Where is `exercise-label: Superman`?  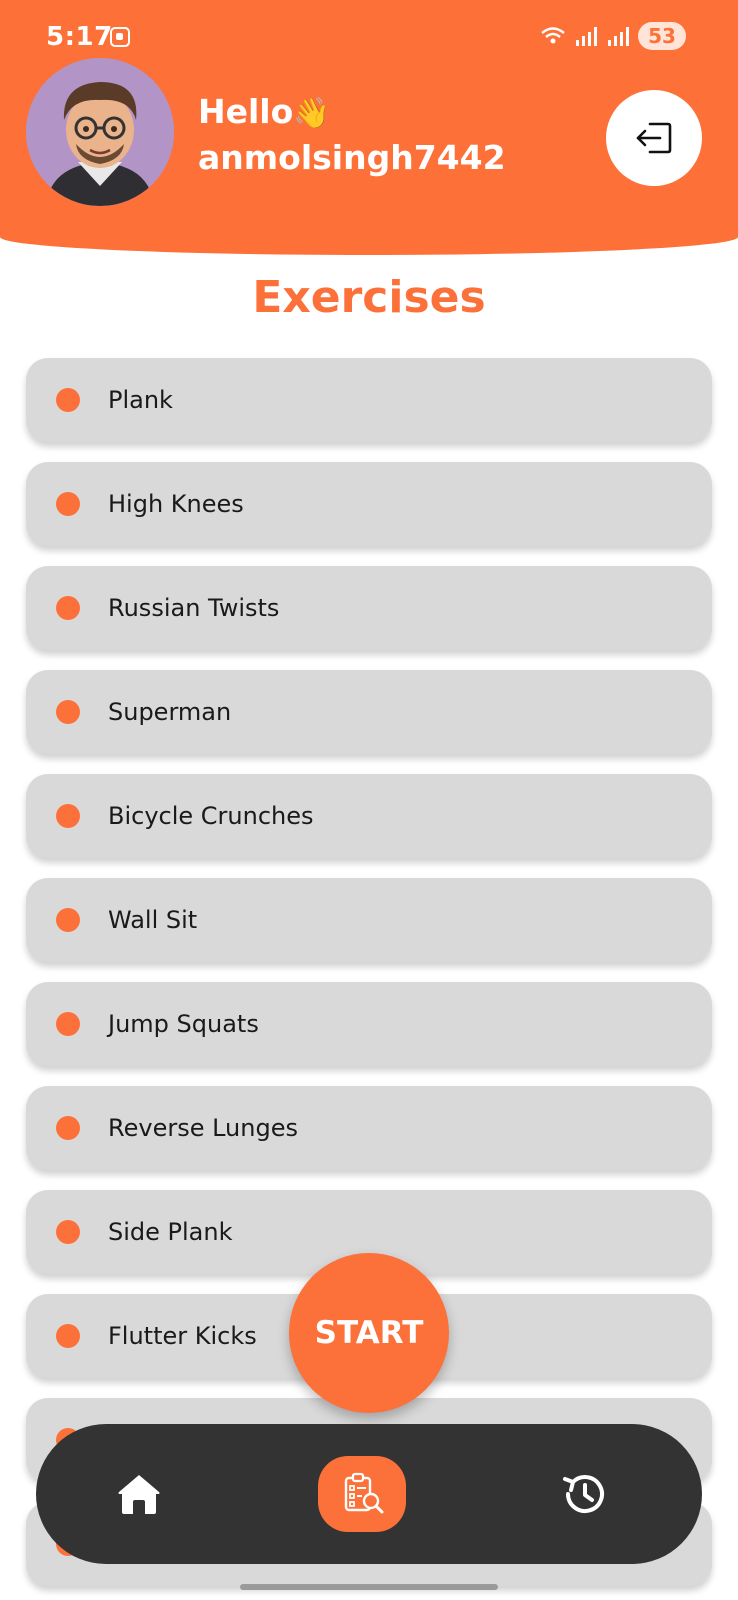 exercise-label: Superman is located at coordinates (170, 712).